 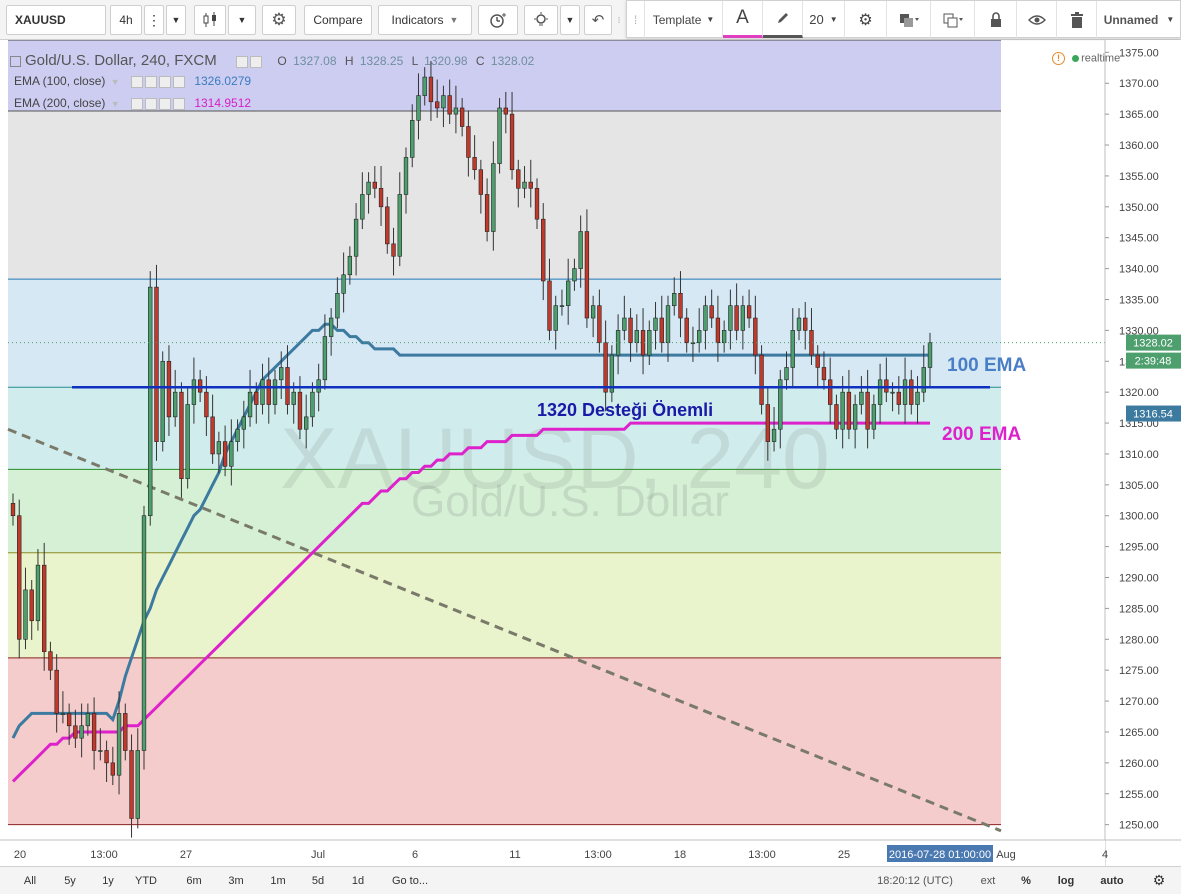 I want to click on ohlc-h-value: 1328.25, so click(x=381, y=61).